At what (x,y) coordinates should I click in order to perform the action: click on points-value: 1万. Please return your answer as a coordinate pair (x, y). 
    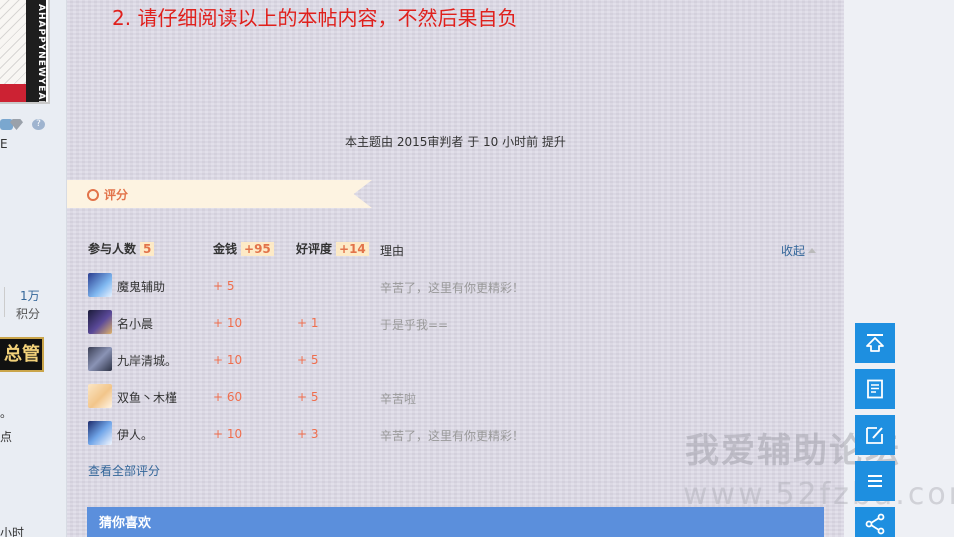
    Looking at the image, I should click on (30, 295).